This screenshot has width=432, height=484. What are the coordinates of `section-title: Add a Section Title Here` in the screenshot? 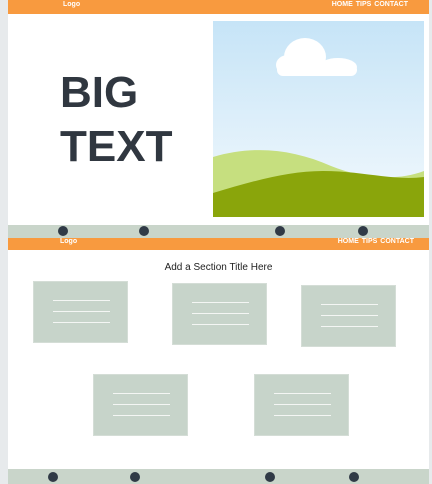 It's located at (218, 267).